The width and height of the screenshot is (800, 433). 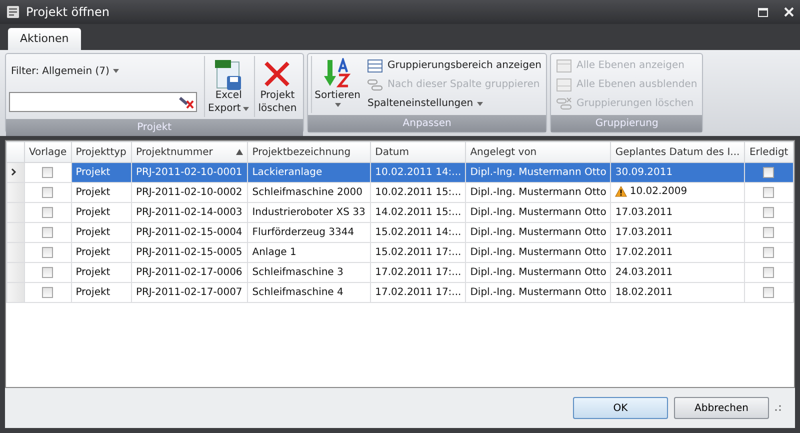 What do you see at coordinates (309, 172) in the screenshot?
I see `table-cell: Lackieranlage` at bounding box center [309, 172].